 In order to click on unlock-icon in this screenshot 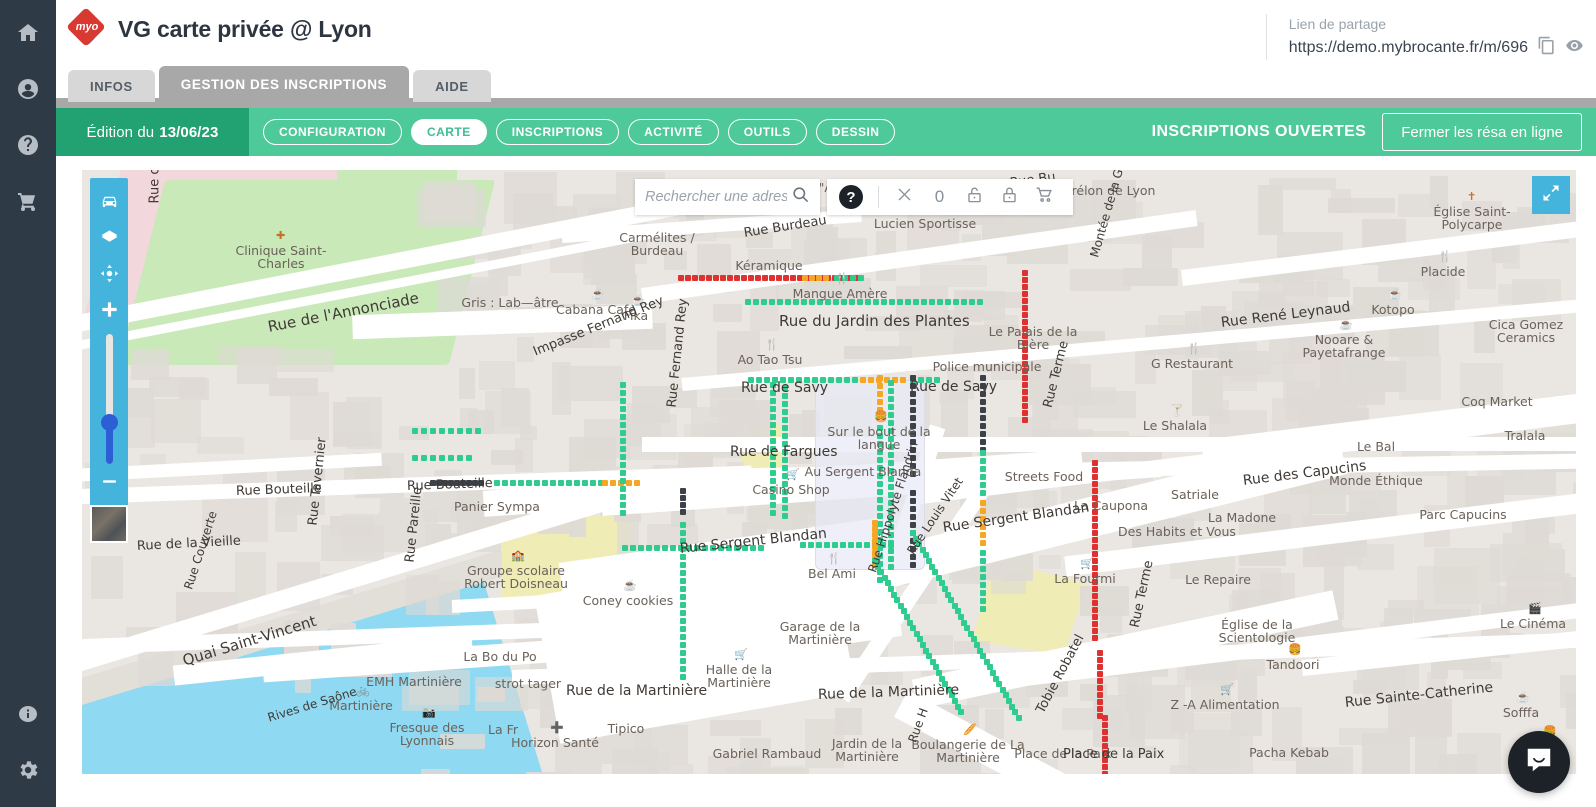, I will do `click(974, 197)`.